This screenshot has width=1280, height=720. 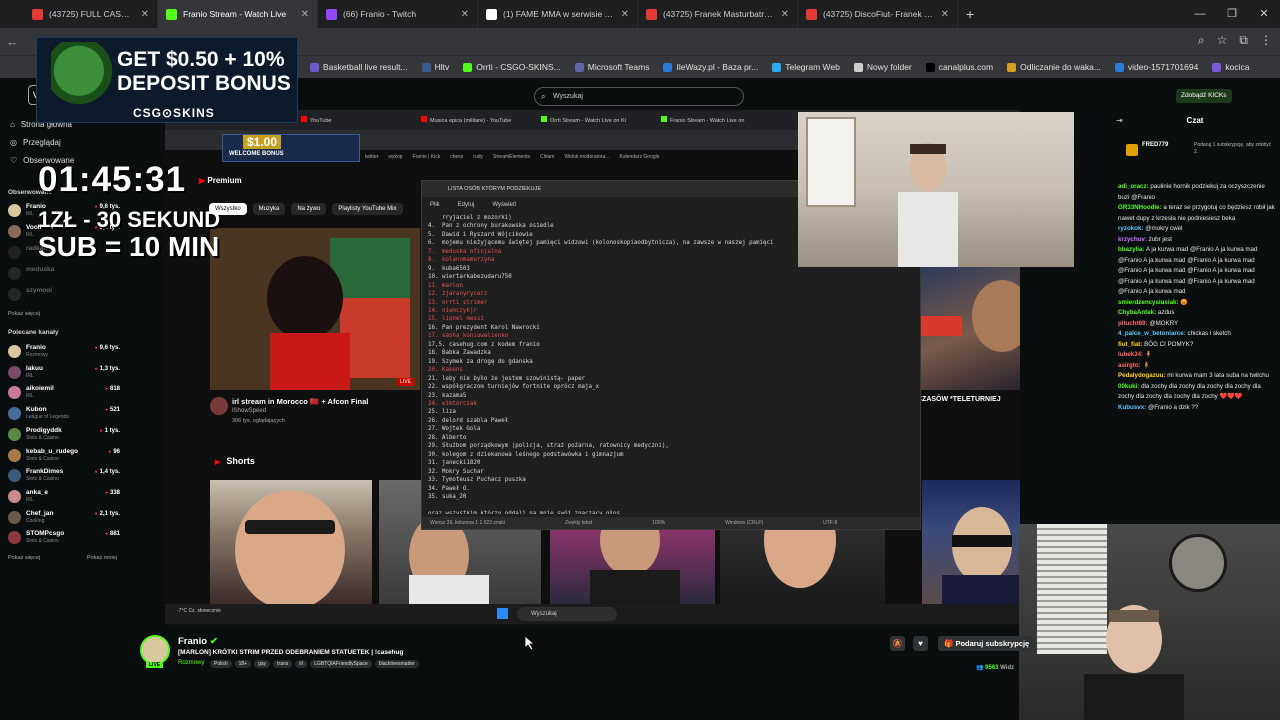 What do you see at coordinates (64, 295) in the screenshot?
I see `channel-row: szymooi` at bounding box center [64, 295].